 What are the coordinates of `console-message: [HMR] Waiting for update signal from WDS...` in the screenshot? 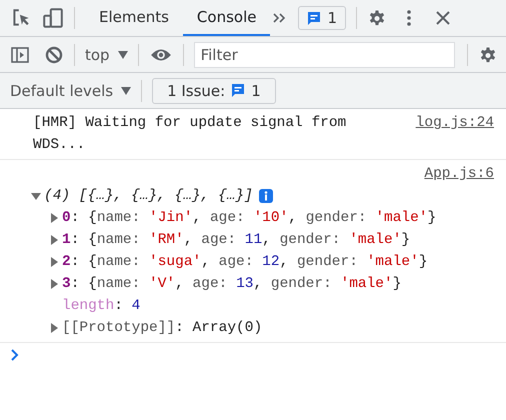 It's located at (190, 134).